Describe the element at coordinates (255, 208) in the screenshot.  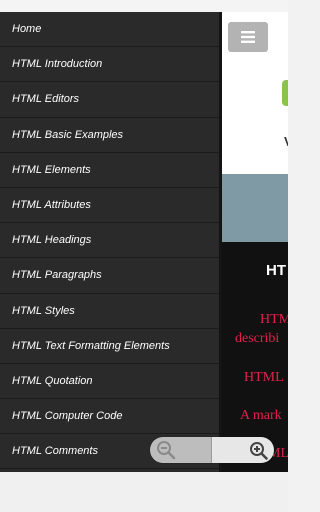
I see `banner-image` at that location.